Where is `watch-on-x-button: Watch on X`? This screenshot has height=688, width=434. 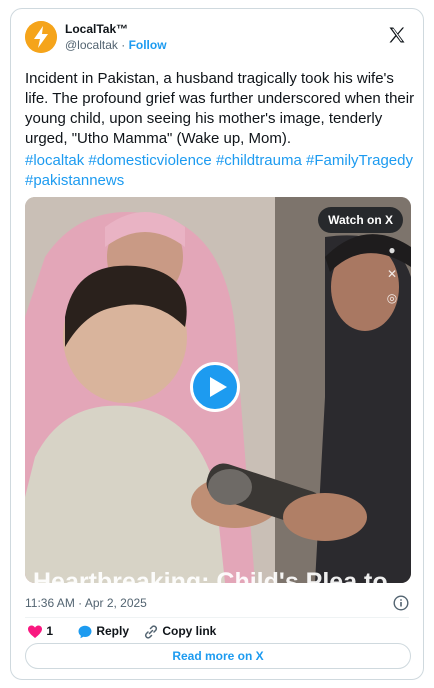
watch-on-x-button: Watch on X is located at coordinates (360, 220).